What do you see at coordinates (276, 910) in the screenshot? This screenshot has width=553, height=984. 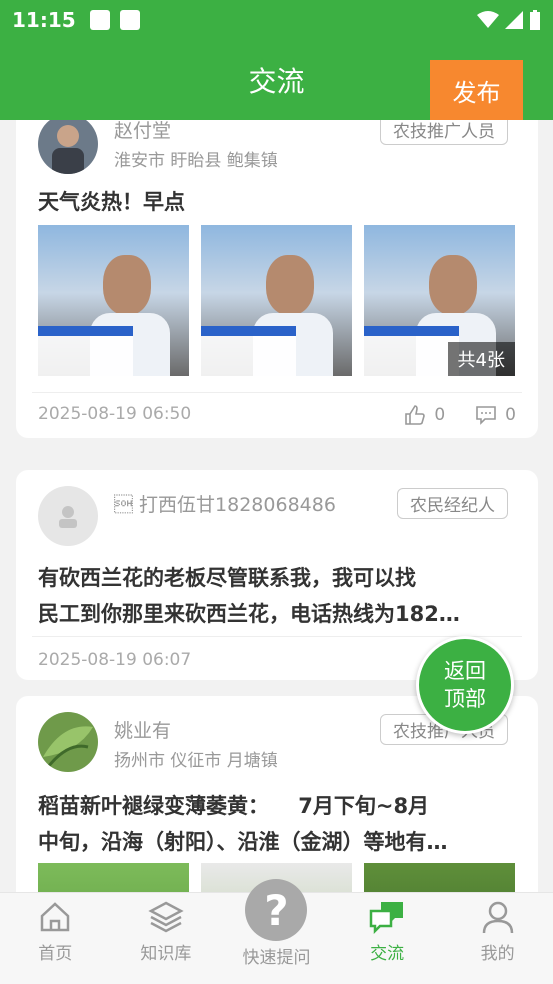 I see `question-icon: ?` at bounding box center [276, 910].